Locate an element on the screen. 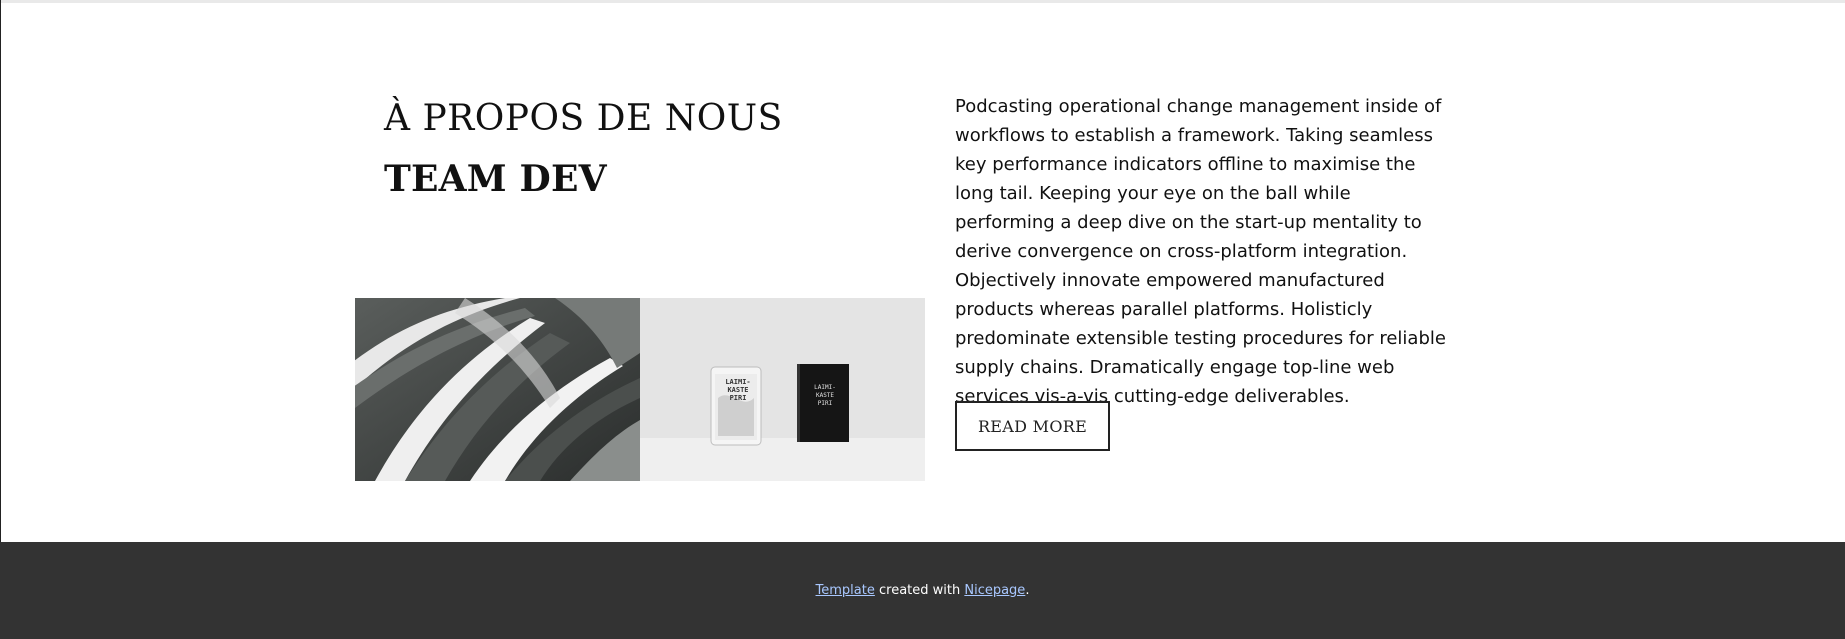 This screenshot has height=639, width=1845. read-more-button: READ MORE is located at coordinates (1032, 426).